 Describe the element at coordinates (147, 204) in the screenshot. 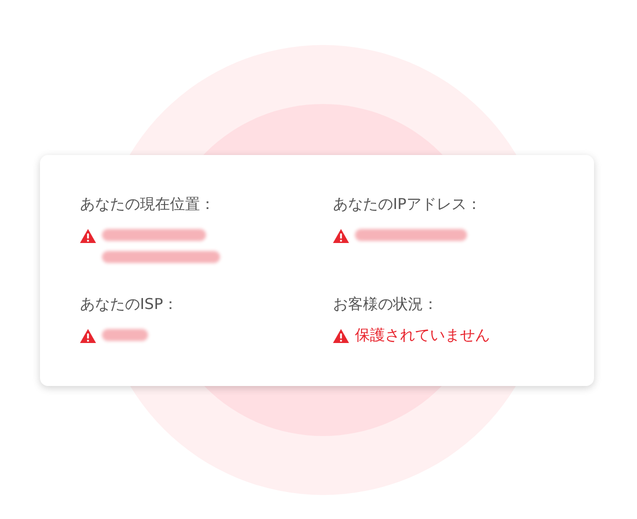

I see `field-label: あなたの現在位置：` at that location.